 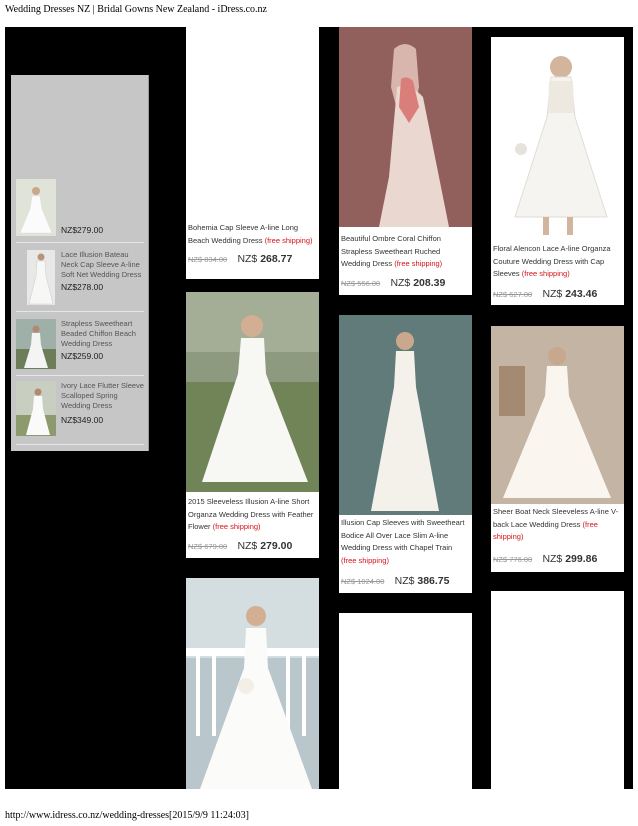 I want to click on original-price: NZ$ 679.00, so click(x=208, y=546).